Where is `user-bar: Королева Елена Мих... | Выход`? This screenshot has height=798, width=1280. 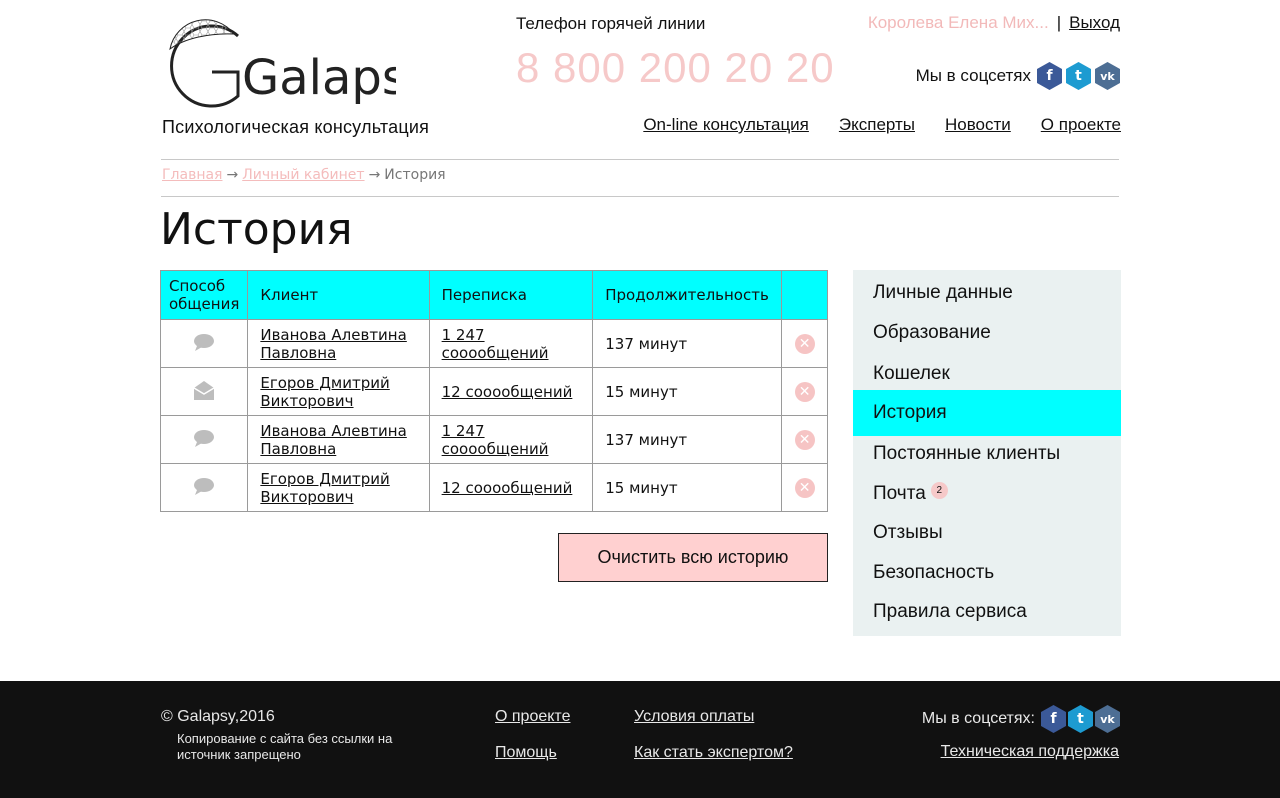 user-bar: Королева Елена Мих... | Выход is located at coordinates (994, 23).